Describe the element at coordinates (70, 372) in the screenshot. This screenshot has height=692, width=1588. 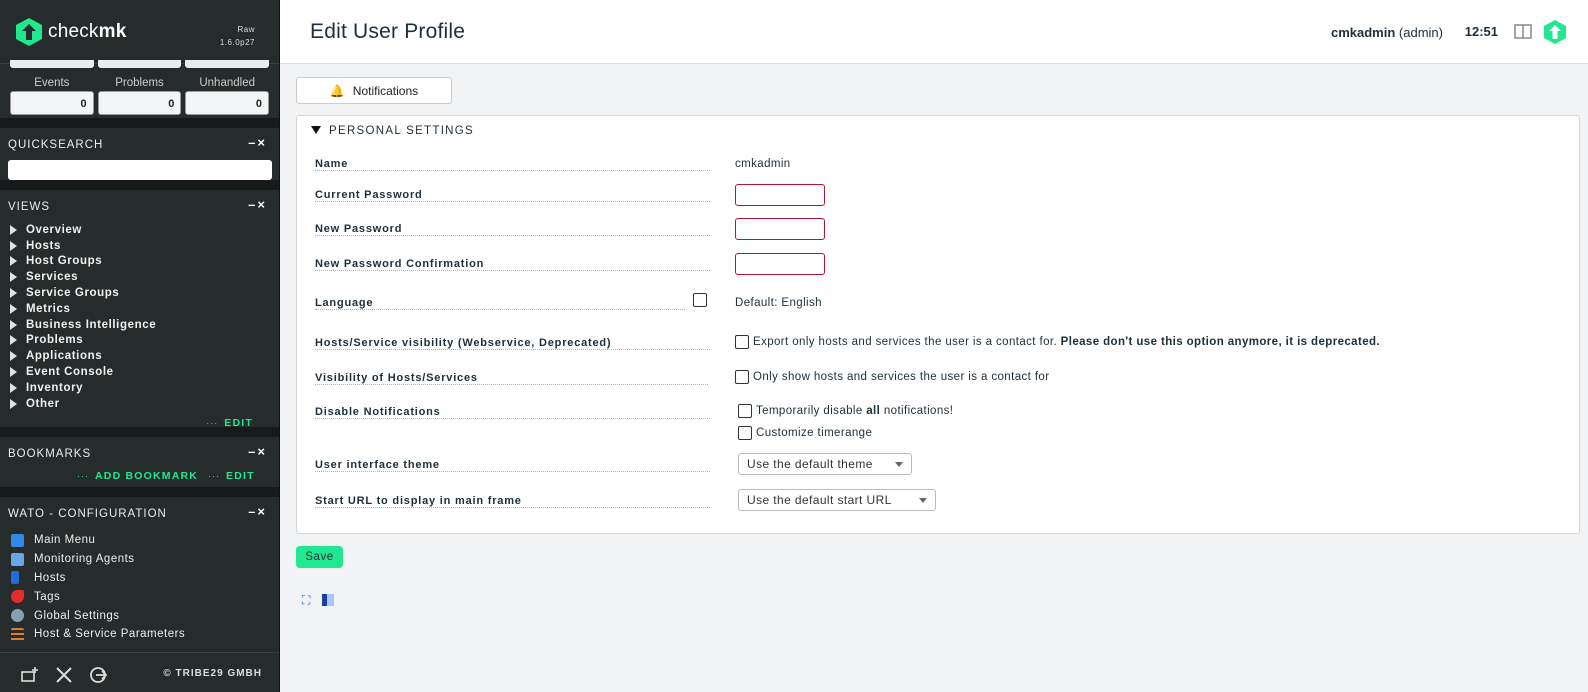
I see `view-item-label: Event Console` at that location.